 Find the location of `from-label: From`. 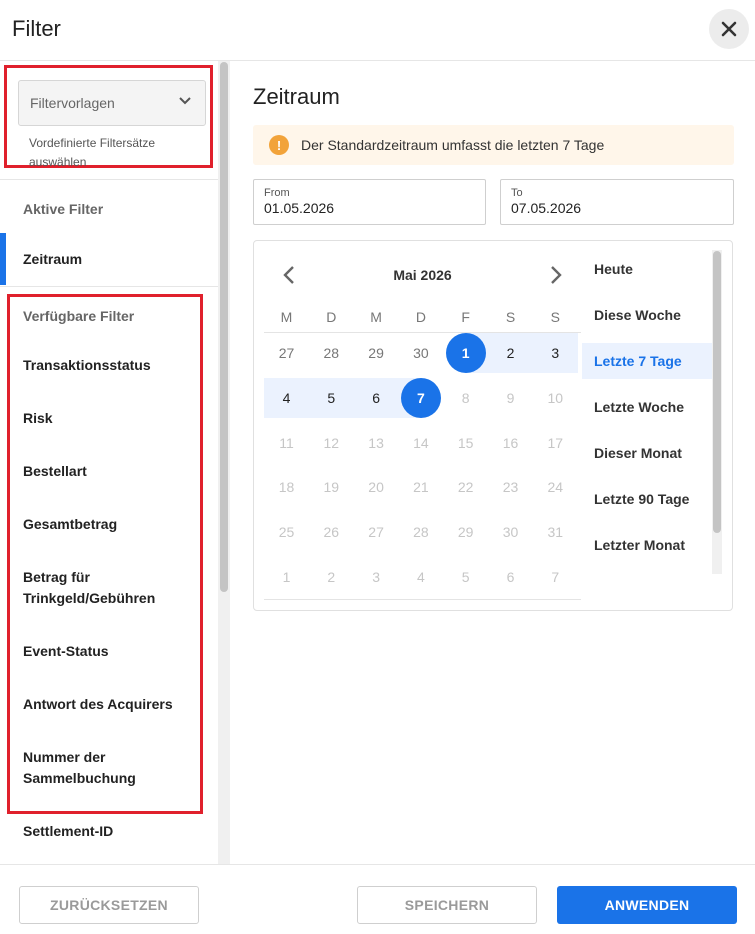

from-label: From is located at coordinates (277, 193).